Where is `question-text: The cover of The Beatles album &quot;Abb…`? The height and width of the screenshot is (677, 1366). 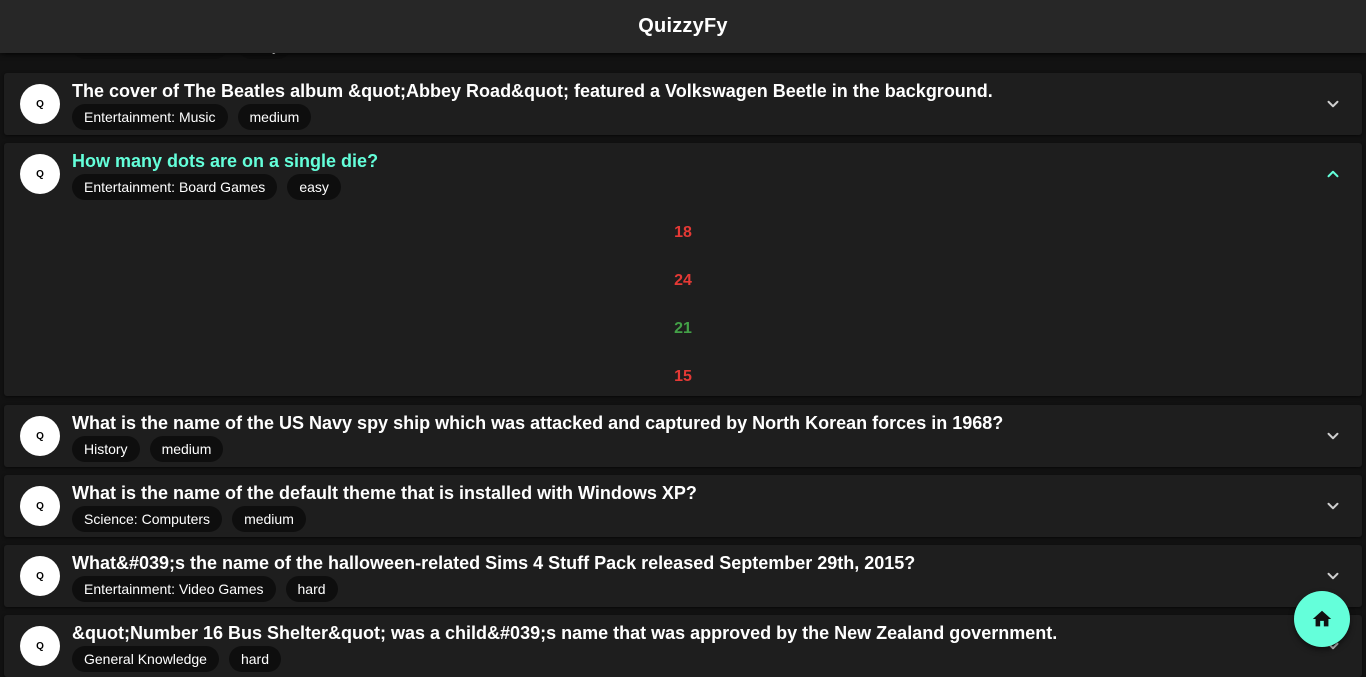 question-text: The cover of The Beatles album &quot;Abb… is located at coordinates (532, 91).